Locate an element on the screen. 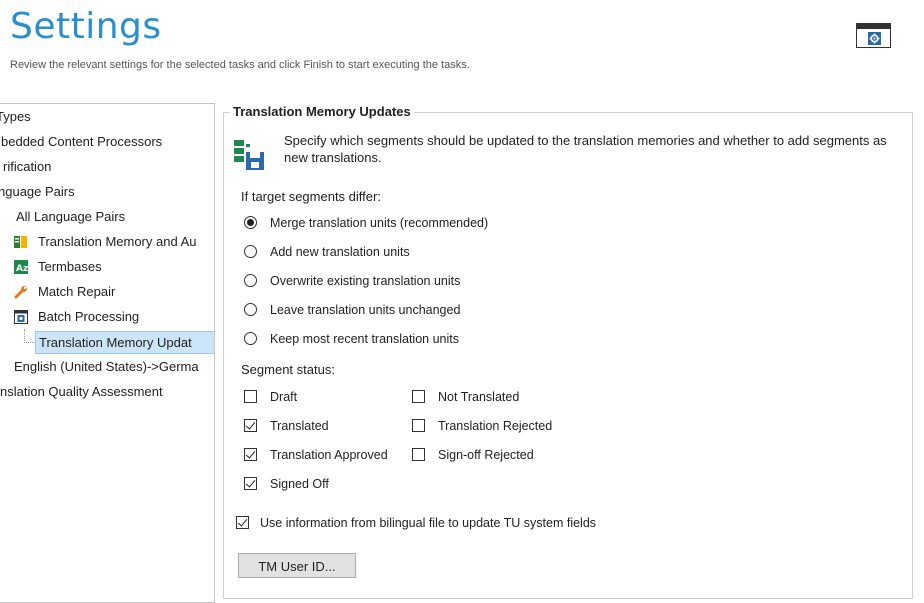  tree-item-translation-quality: nslation Quality Assessment is located at coordinates (81, 392).